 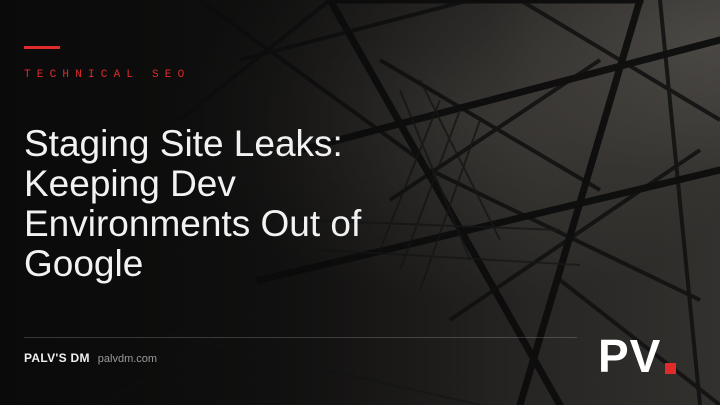 I want to click on accent-bar, so click(x=42, y=47).